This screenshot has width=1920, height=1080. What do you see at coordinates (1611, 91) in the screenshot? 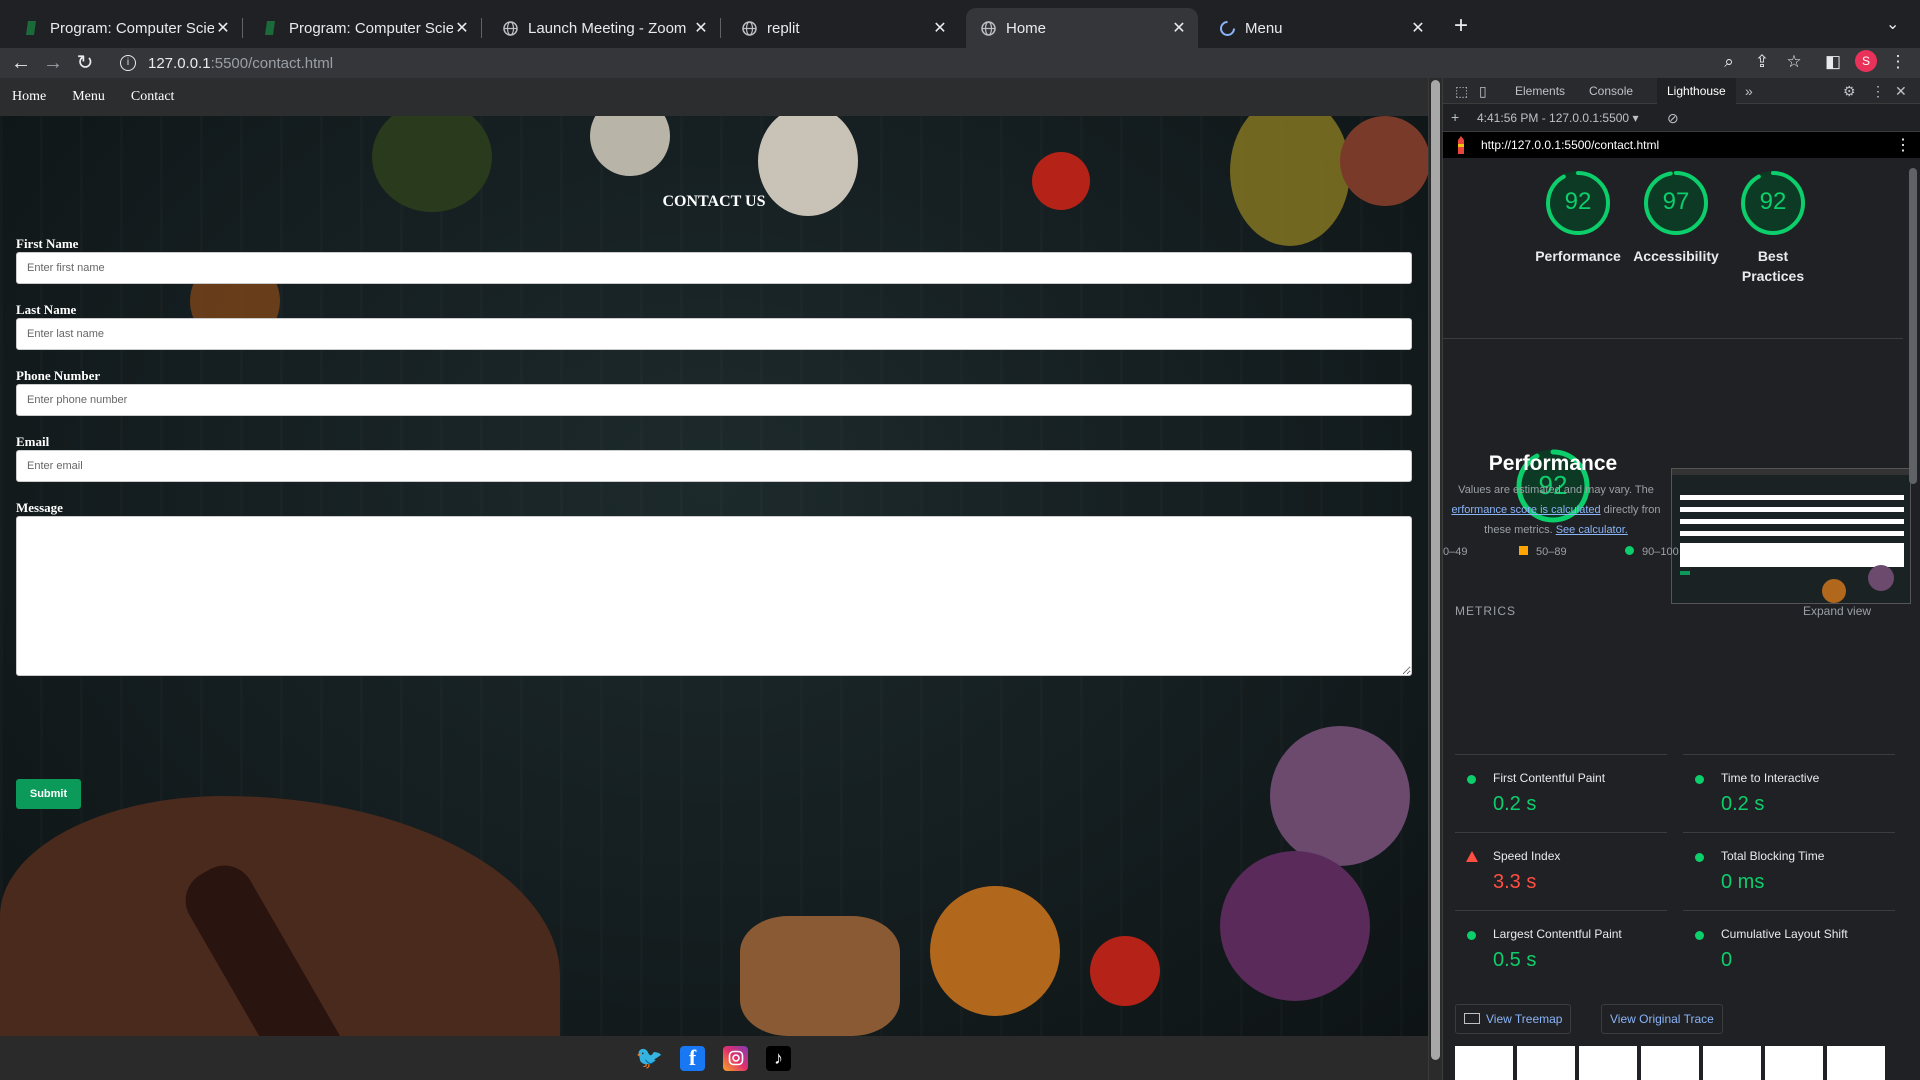
I see `tab-console: Console` at bounding box center [1611, 91].